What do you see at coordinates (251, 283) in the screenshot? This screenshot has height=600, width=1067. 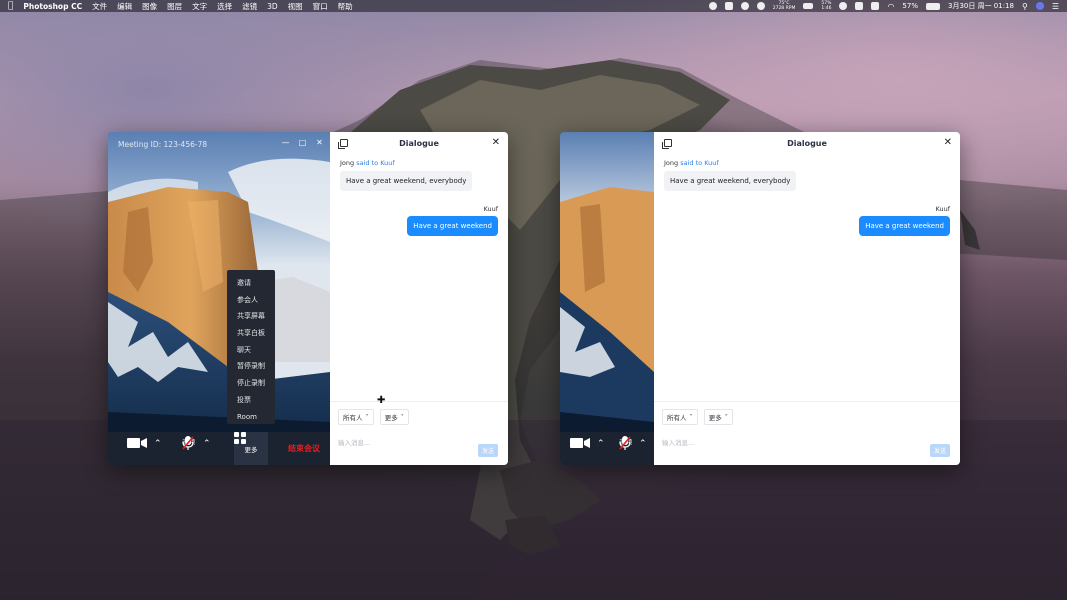 I see `menu-item-invite: 邀请` at bounding box center [251, 283].